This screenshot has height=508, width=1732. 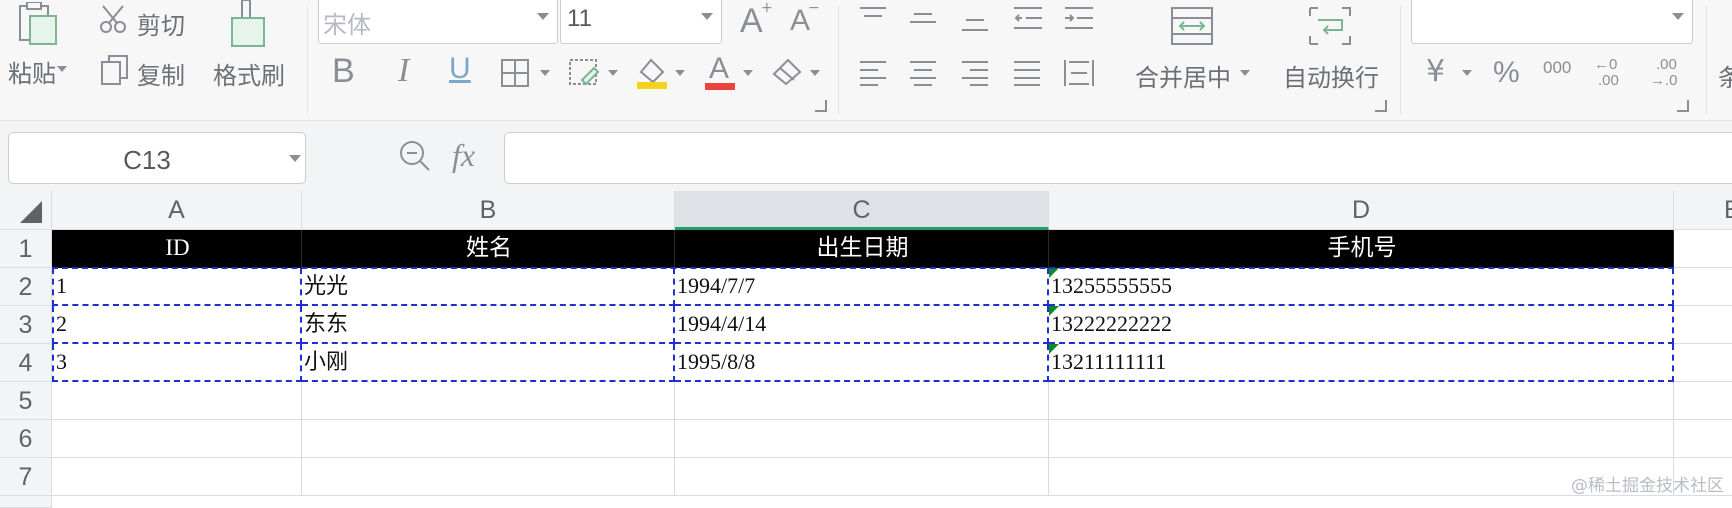 What do you see at coordinates (1703, 439) in the screenshot?
I see `cell-e6` at bounding box center [1703, 439].